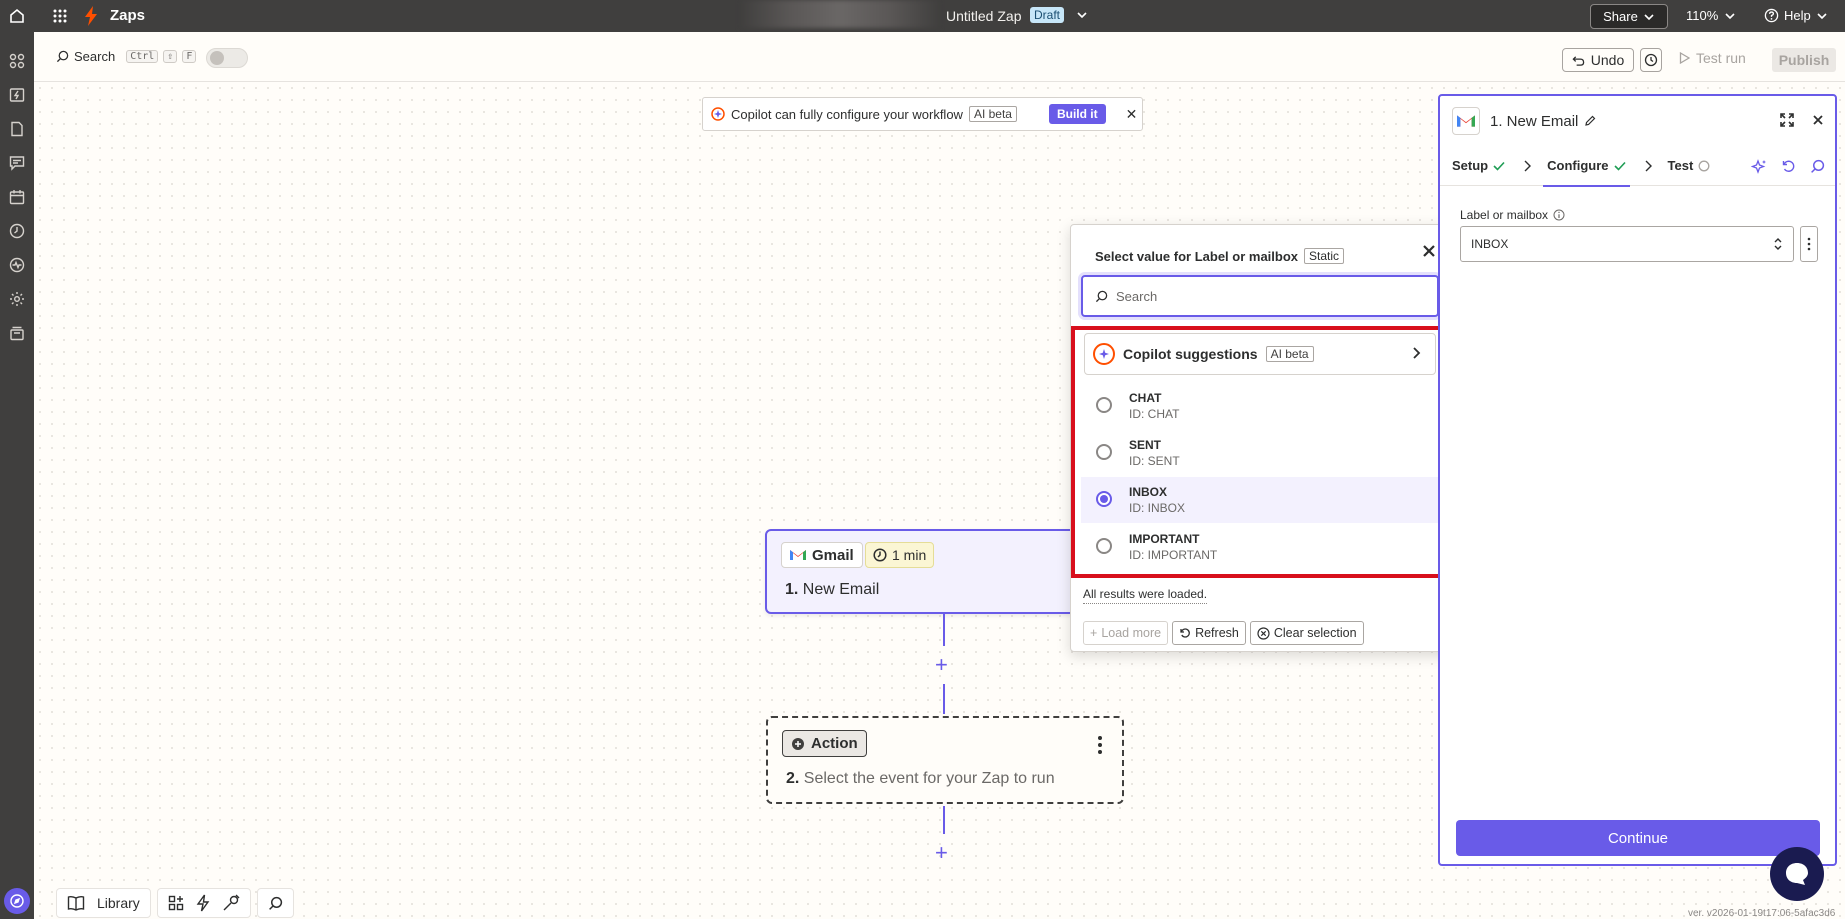 Image resolution: width=1845 pixels, height=919 pixels. What do you see at coordinates (1586, 166) in the screenshot?
I see `tab-configure: Configure` at bounding box center [1586, 166].